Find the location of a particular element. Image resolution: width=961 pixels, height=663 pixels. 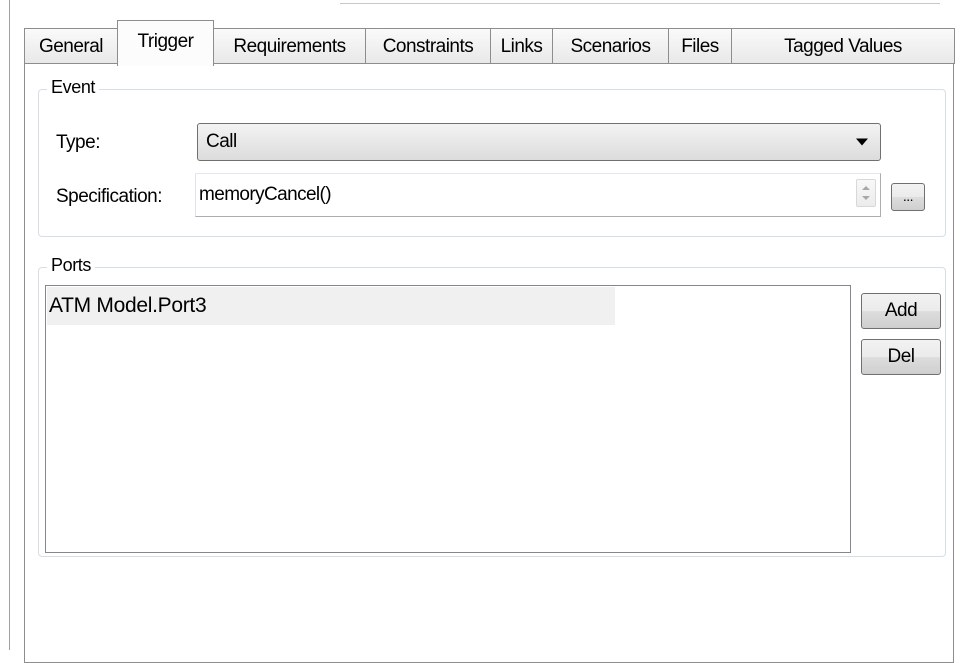

window-border is located at coordinates (9, 325).